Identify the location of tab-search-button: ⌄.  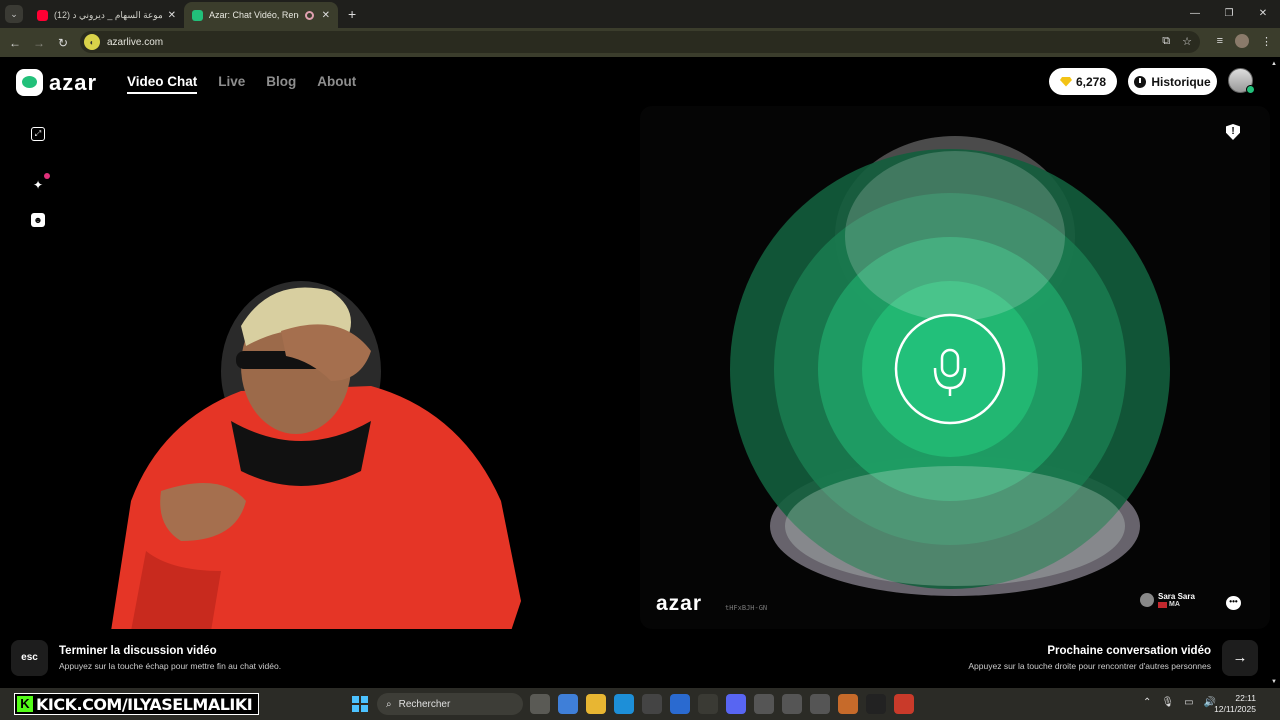
(14, 14).